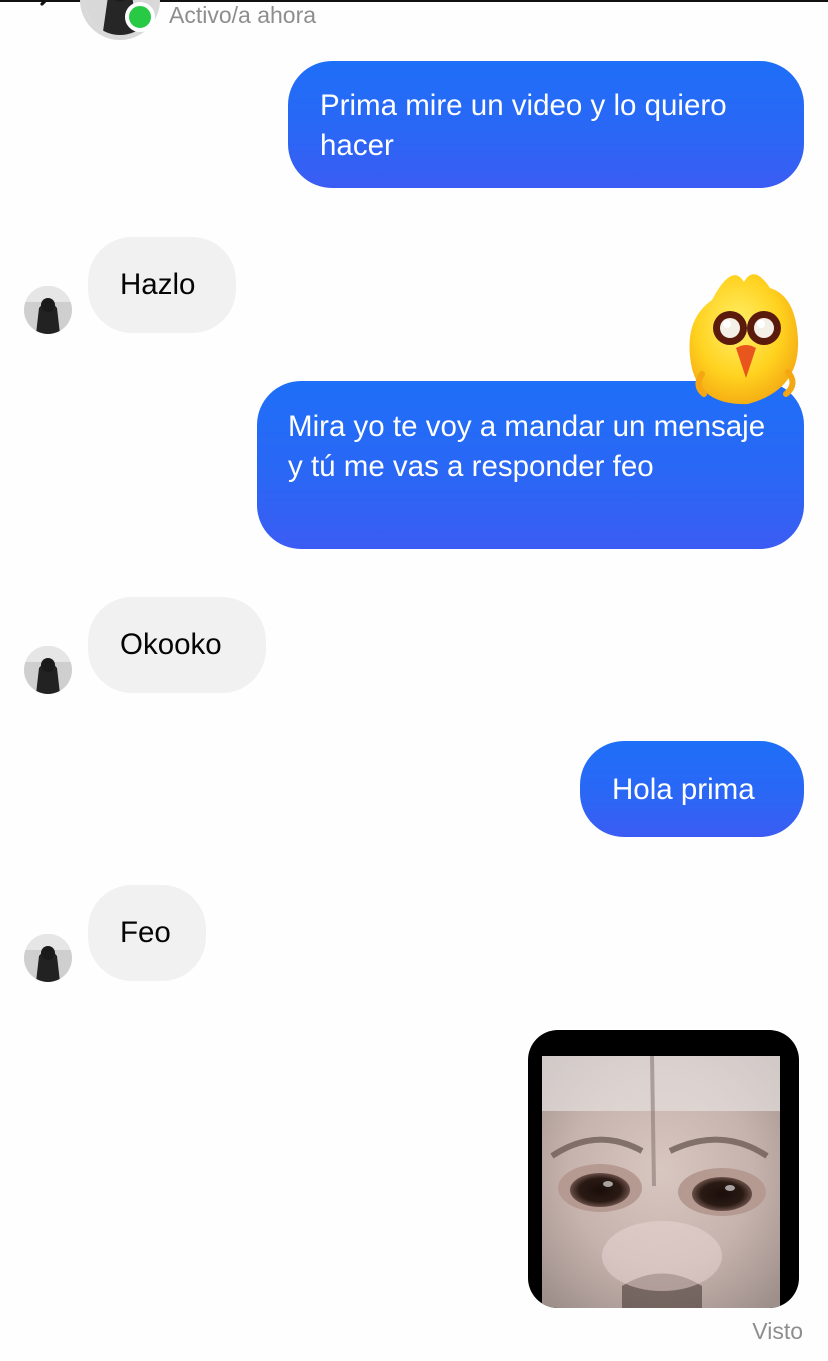 This screenshot has width=828, height=1361. I want to click on chevron-left-icon, so click(48, 6).